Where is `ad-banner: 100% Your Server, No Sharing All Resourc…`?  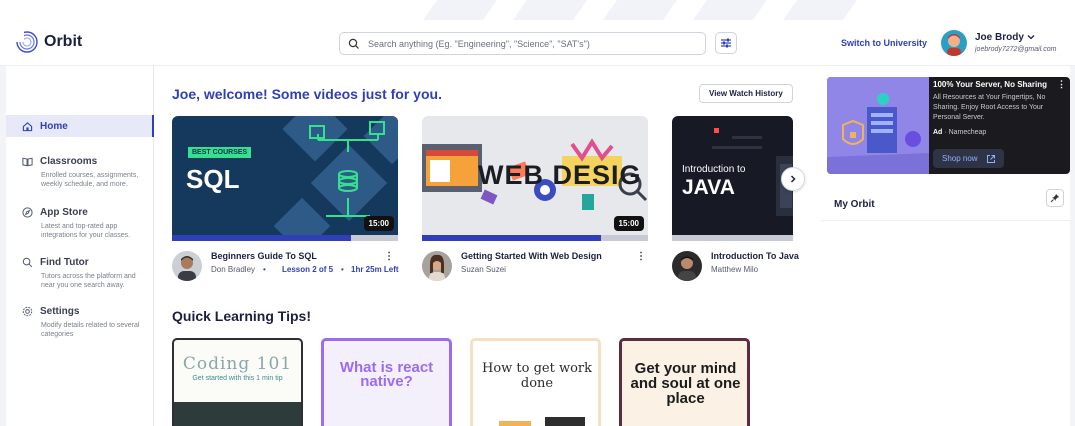 ad-banner: 100% Your Server, No Sharing All Resourc… is located at coordinates (948, 125).